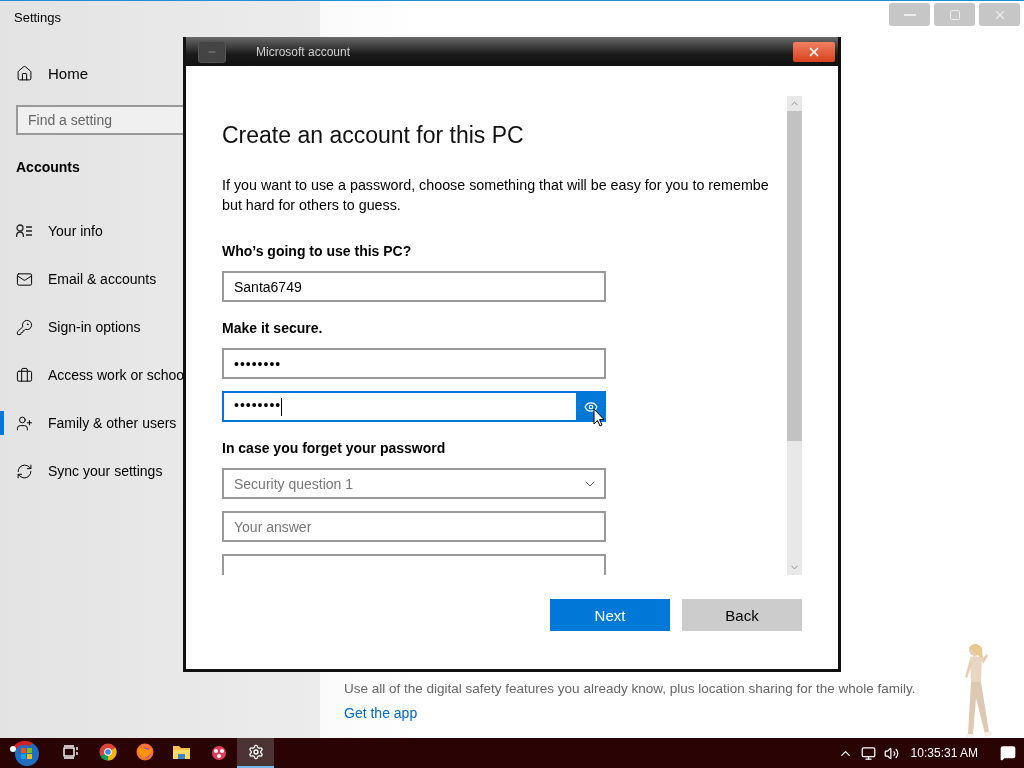 Image resolution: width=1024 pixels, height=768 pixels. I want to click on home-icon, so click(24, 73).